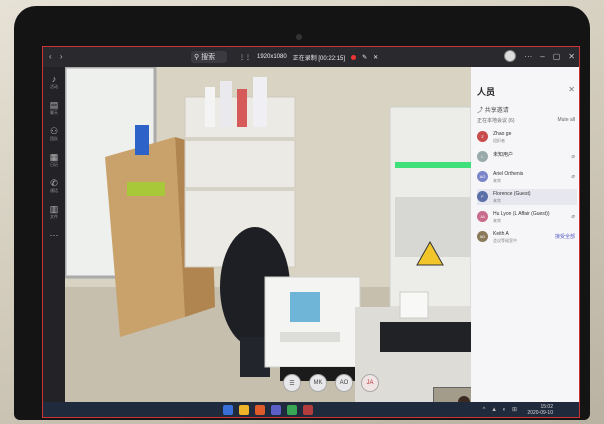 This screenshot has height=424, width=604. I want to click on folder-icon, so click(244, 410).